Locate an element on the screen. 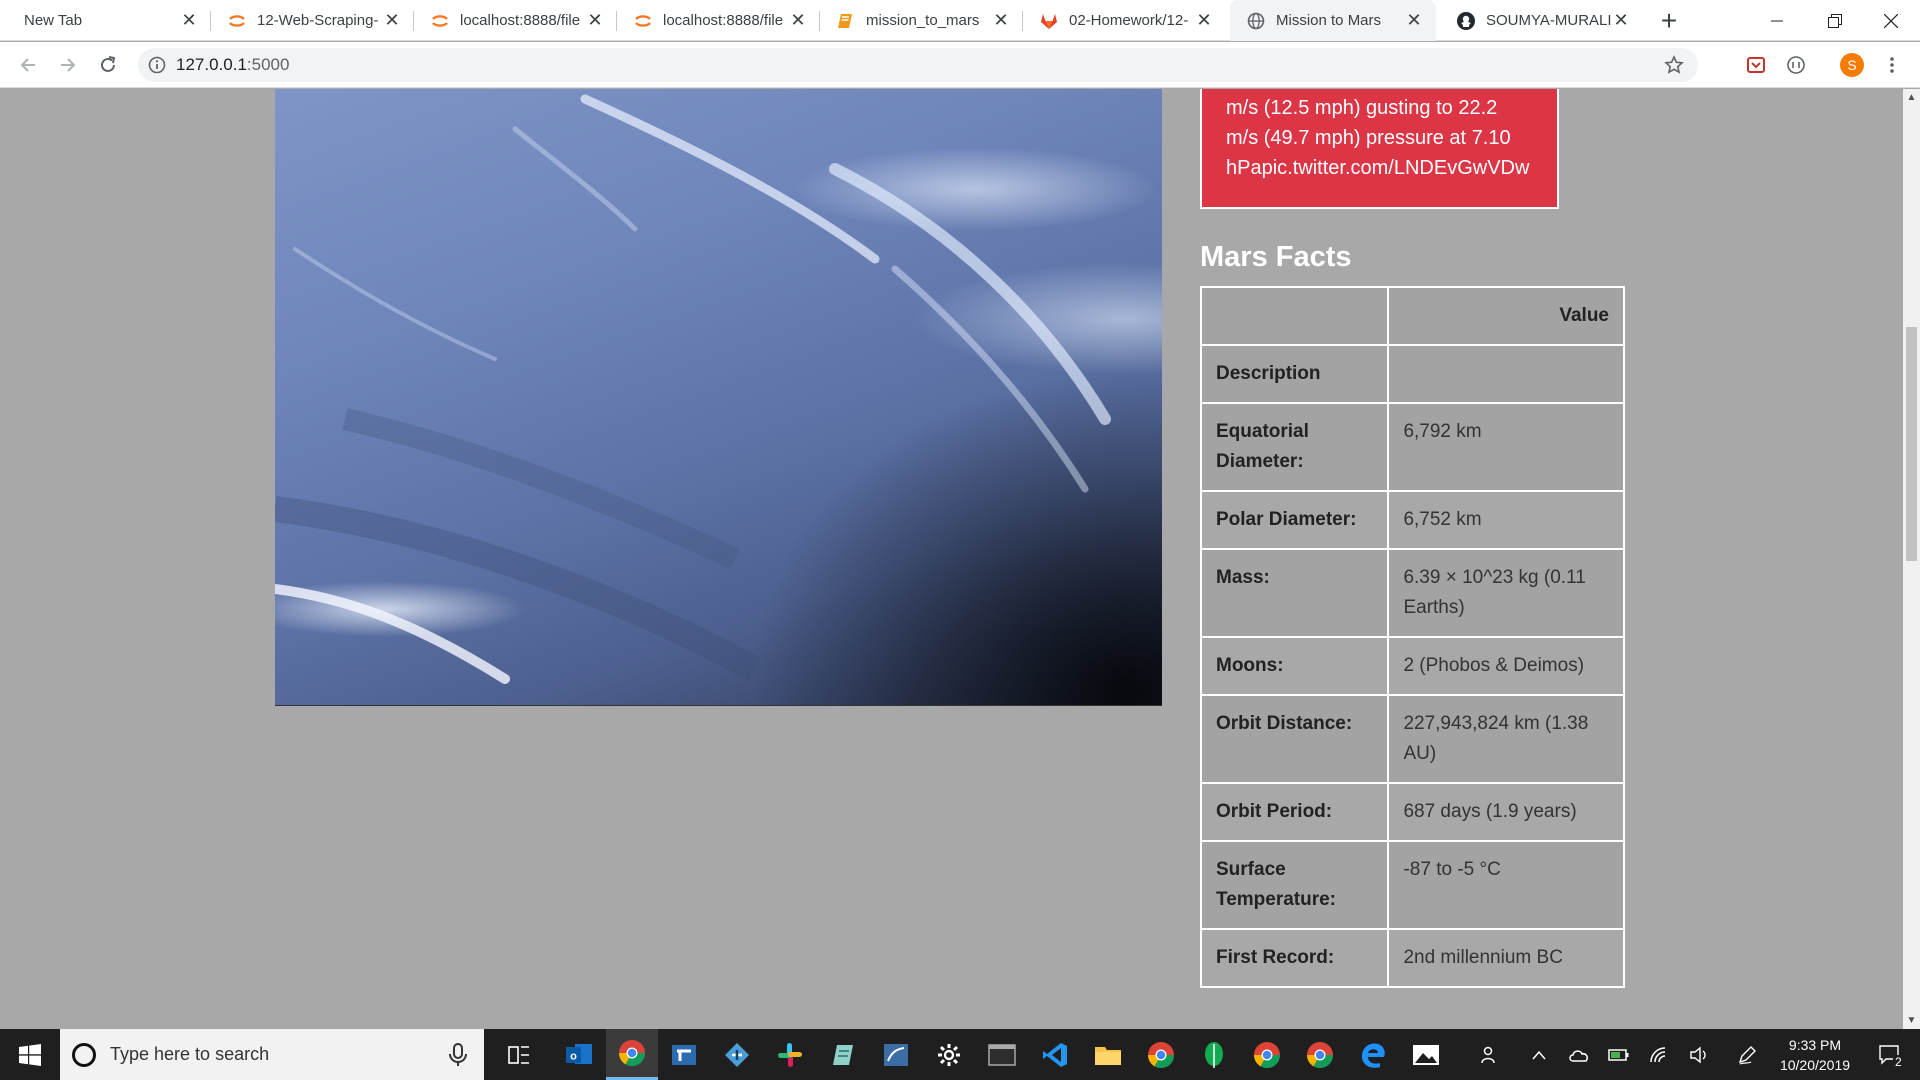 The width and height of the screenshot is (1920, 1080). bookmark-star-icon is located at coordinates (1674, 65).